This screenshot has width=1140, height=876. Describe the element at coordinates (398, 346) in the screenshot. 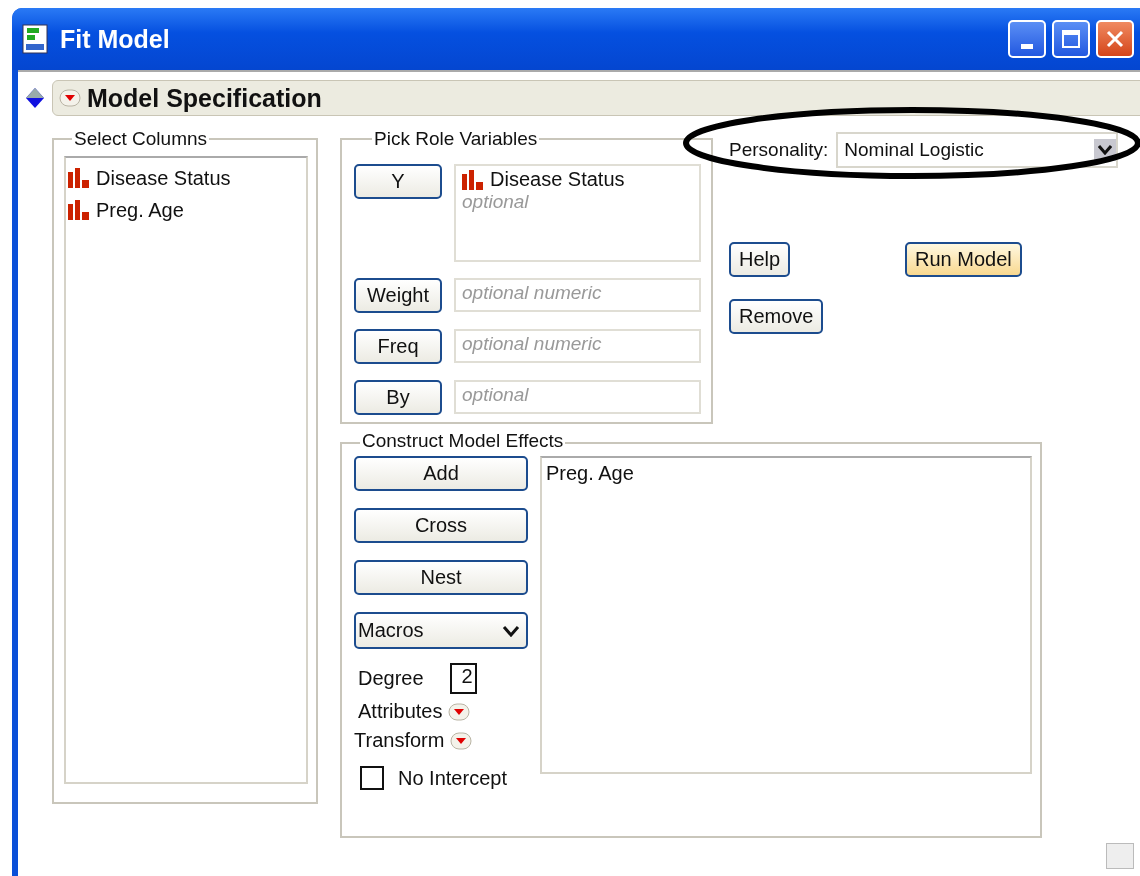

I see `role-button: Freq` at that location.